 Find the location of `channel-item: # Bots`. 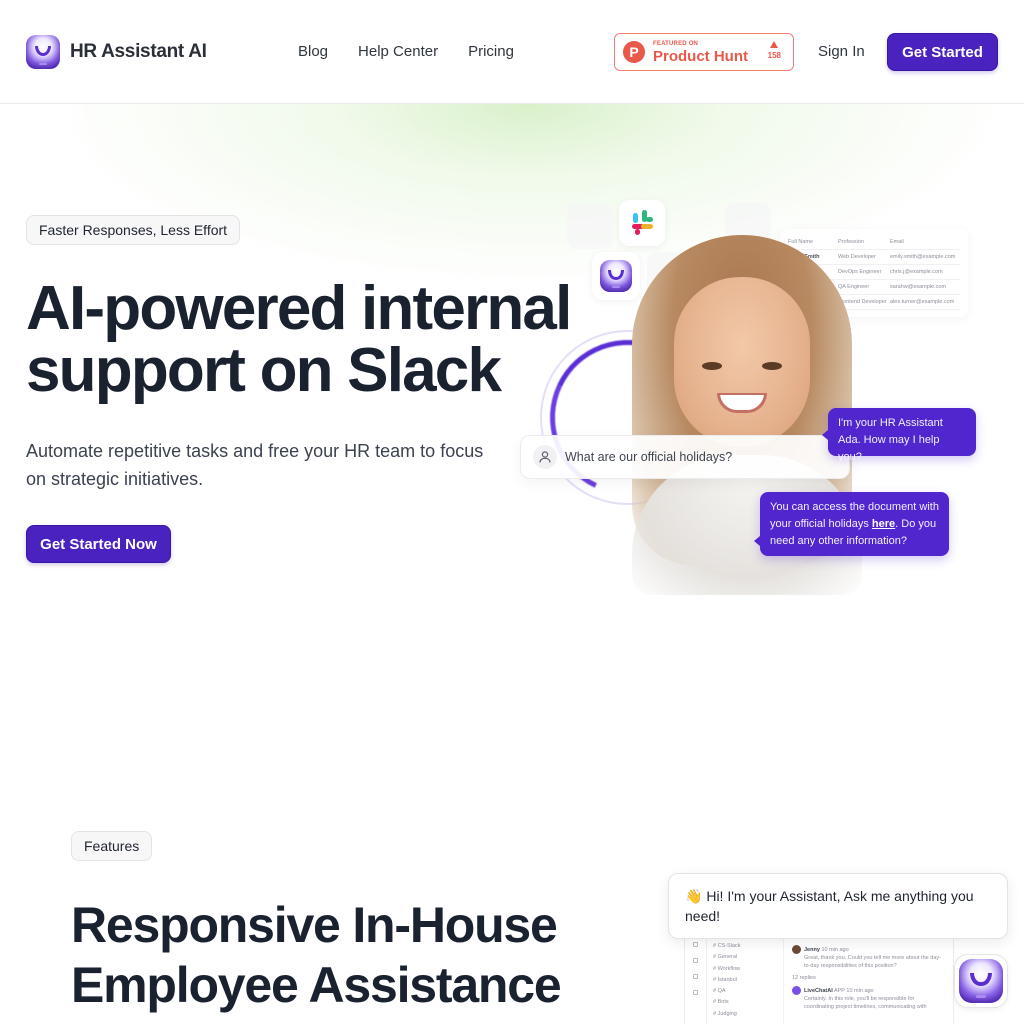

channel-item: # Bots is located at coordinates (721, 1002).